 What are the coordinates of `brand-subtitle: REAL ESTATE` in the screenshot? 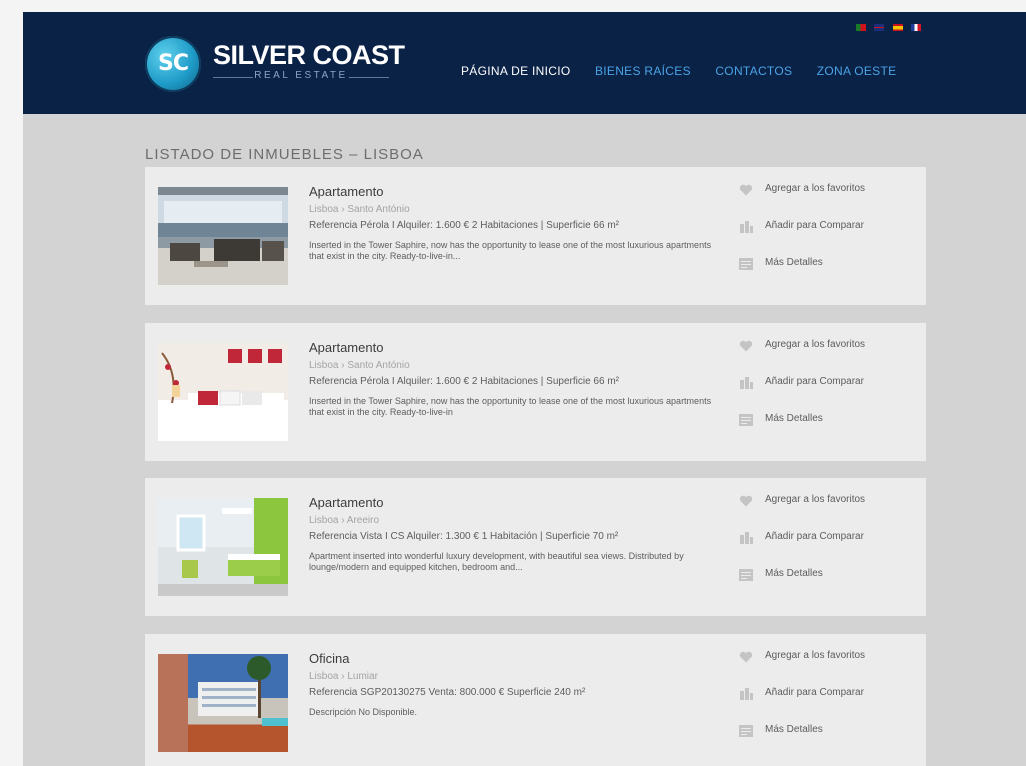 It's located at (301, 77).